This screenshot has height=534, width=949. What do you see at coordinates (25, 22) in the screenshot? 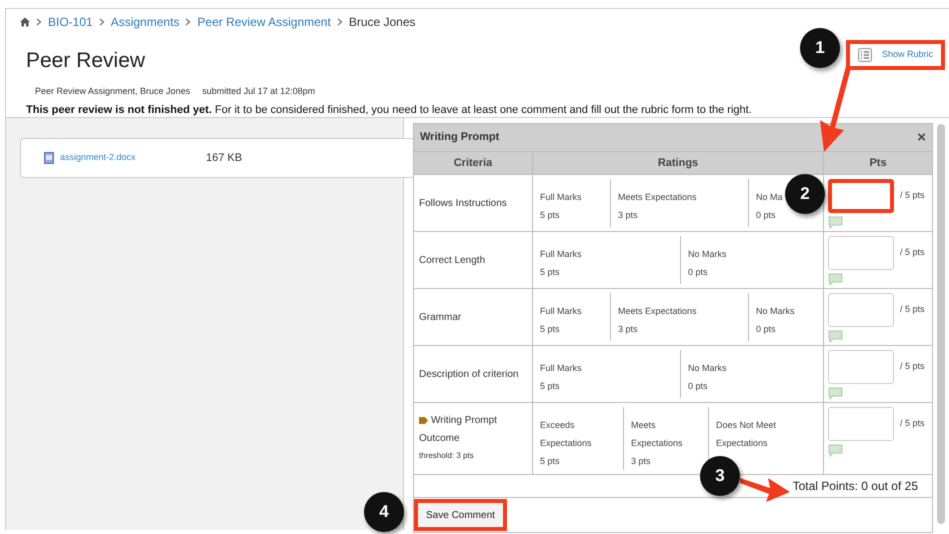
I see `home-icon` at bounding box center [25, 22].